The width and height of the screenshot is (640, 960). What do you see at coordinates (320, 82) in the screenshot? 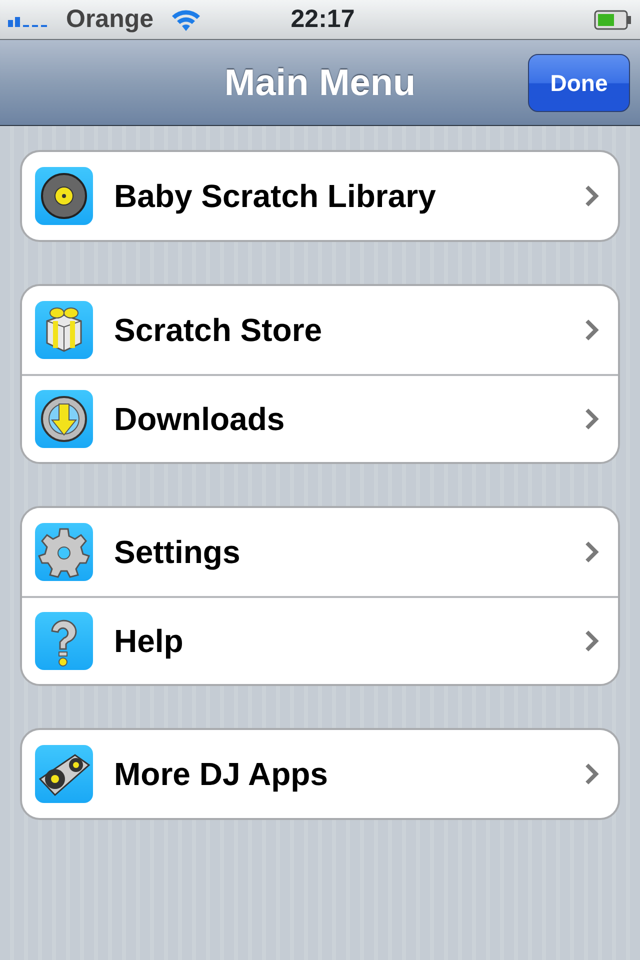
I see `nav-title: Main Menu` at bounding box center [320, 82].